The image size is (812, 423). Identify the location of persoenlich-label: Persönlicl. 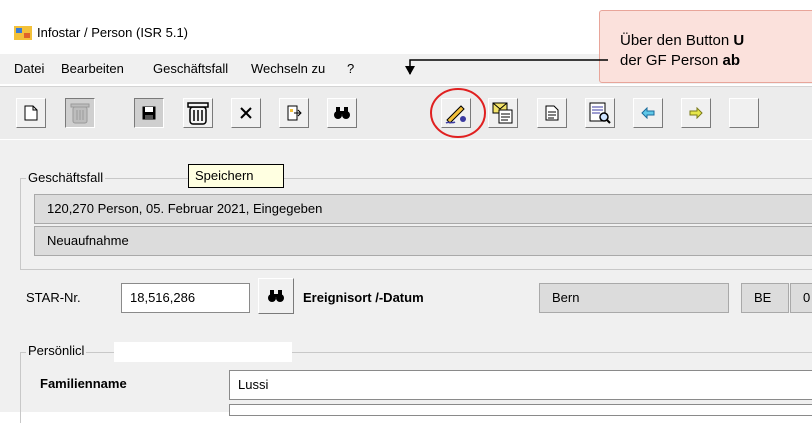
(56, 350).